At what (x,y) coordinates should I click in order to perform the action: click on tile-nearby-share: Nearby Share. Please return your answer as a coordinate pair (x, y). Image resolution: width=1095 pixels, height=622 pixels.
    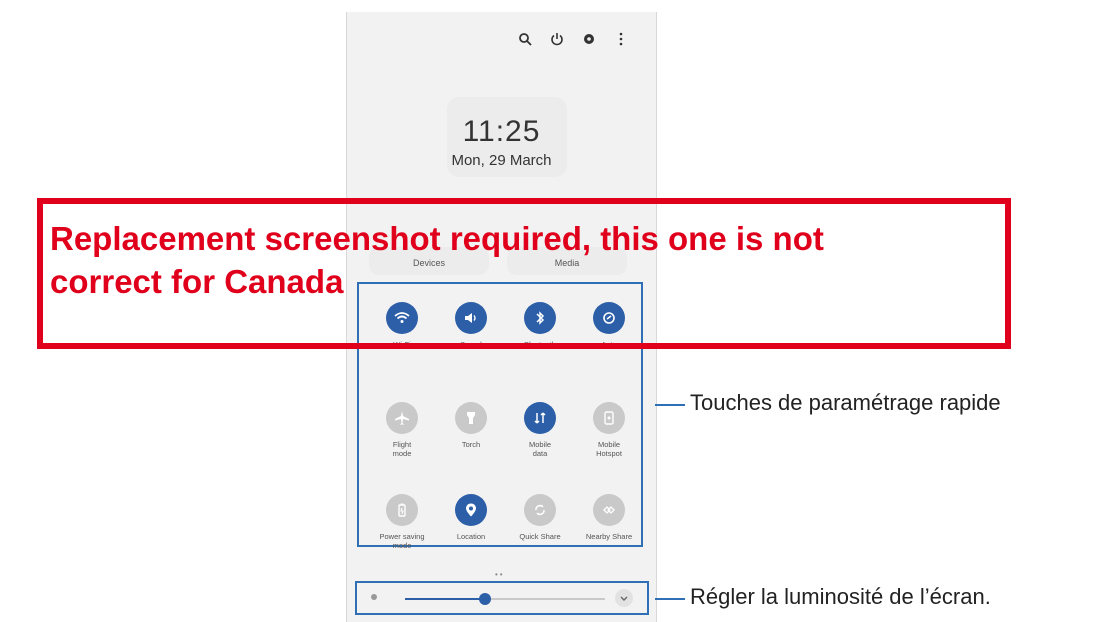
    Looking at the image, I should click on (609, 517).